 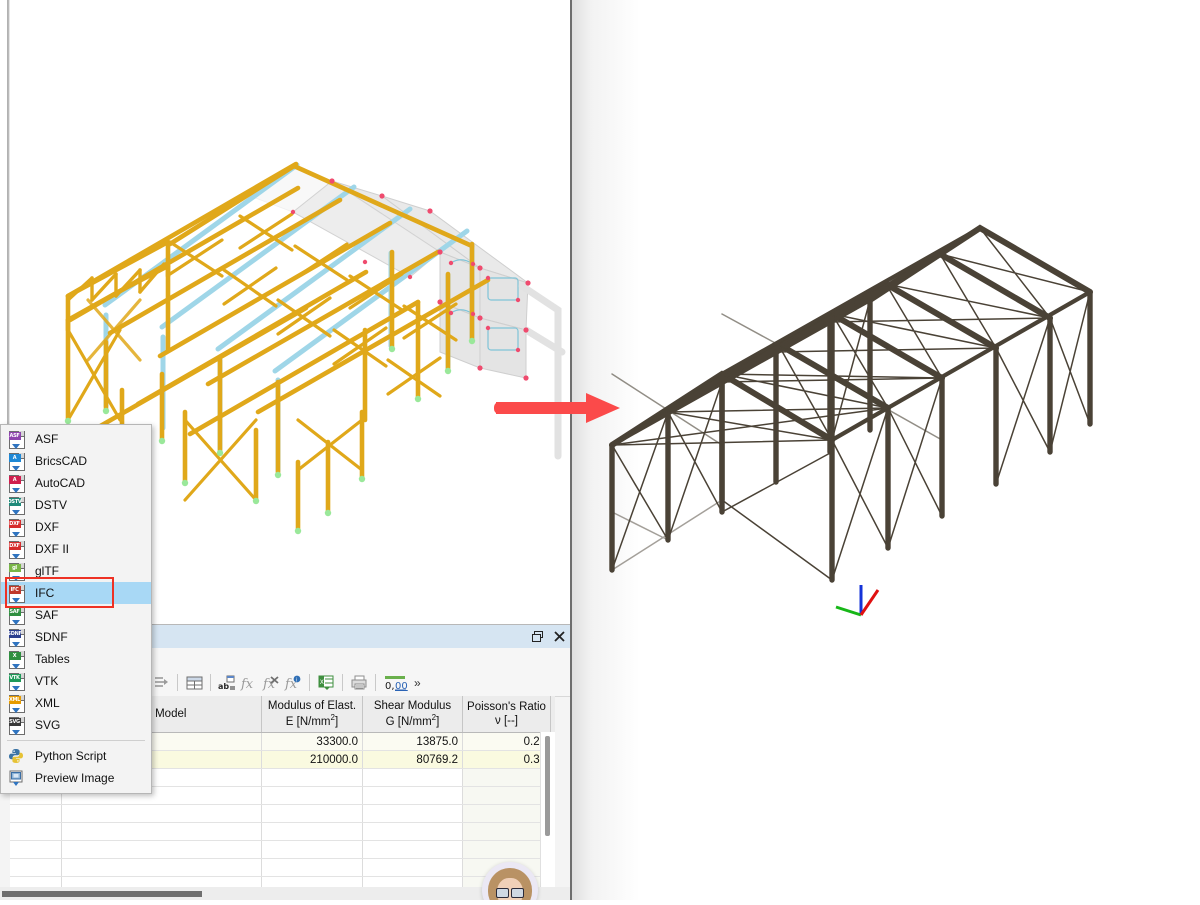 What do you see at coordinates (413, 759) in the screenshot?
I see `table-cell-gmod: 80769.2` at bounding box center [413, 759].